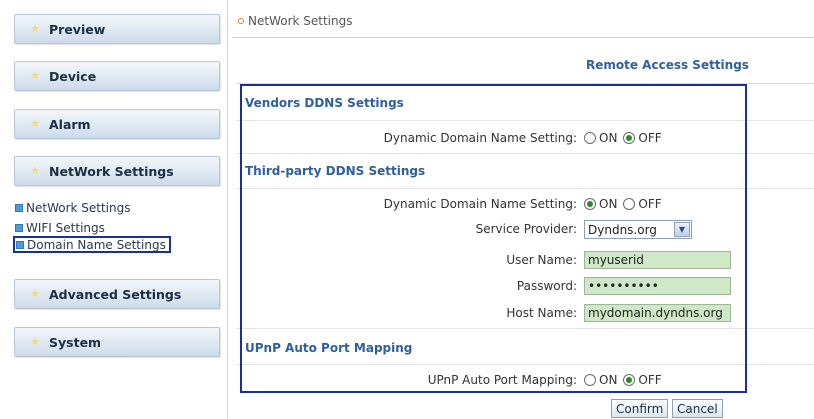 The height and width of the screenshot is (419, 814). Describe the element at coordinates (335, 171) in the screenshot. I see `section-title-third-party-ddns: Third-party DDNS Settings` at that location.